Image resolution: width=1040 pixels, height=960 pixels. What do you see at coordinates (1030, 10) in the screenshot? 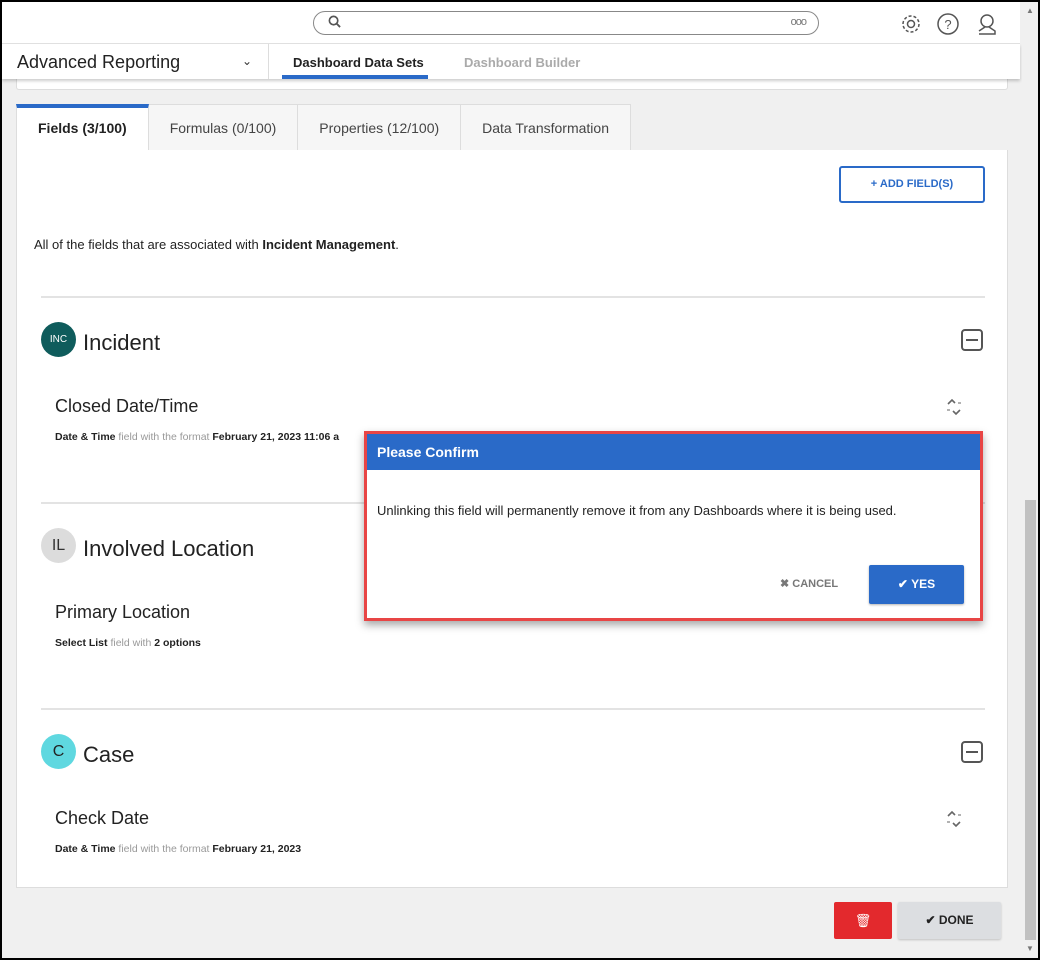
I see `scroll-up-icon: ▲` at bounding box center [1030, 10].